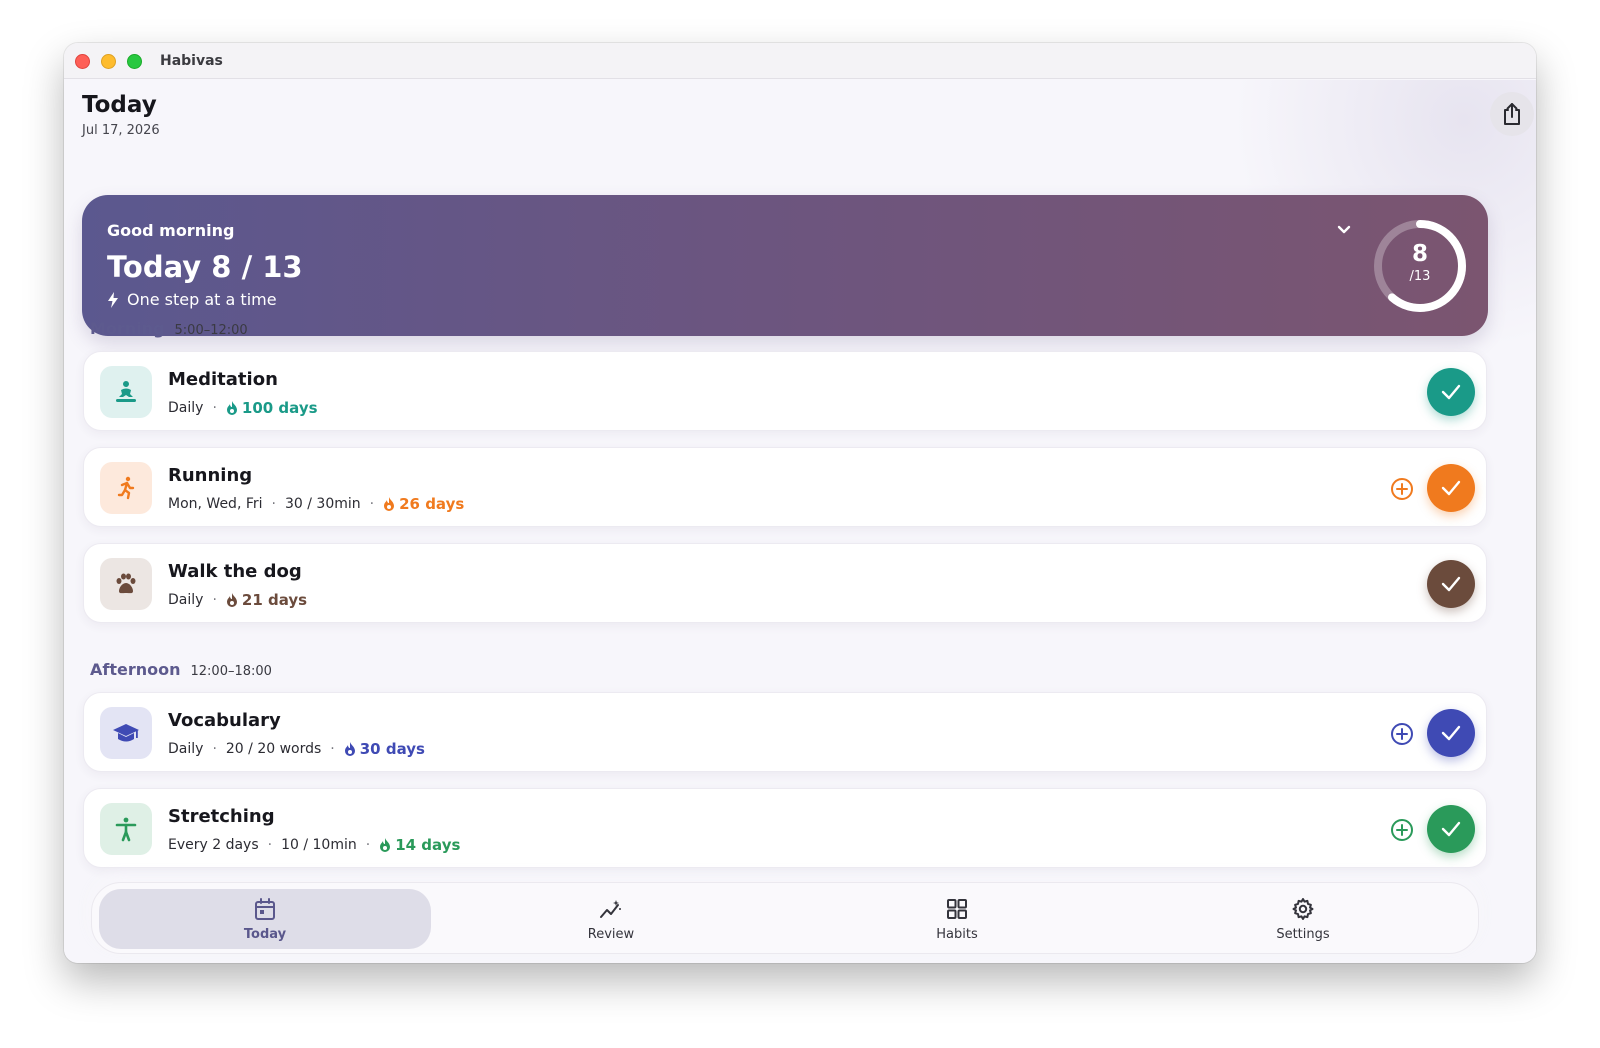  I want to click on tab-habits: Habits, so click(957, 919).